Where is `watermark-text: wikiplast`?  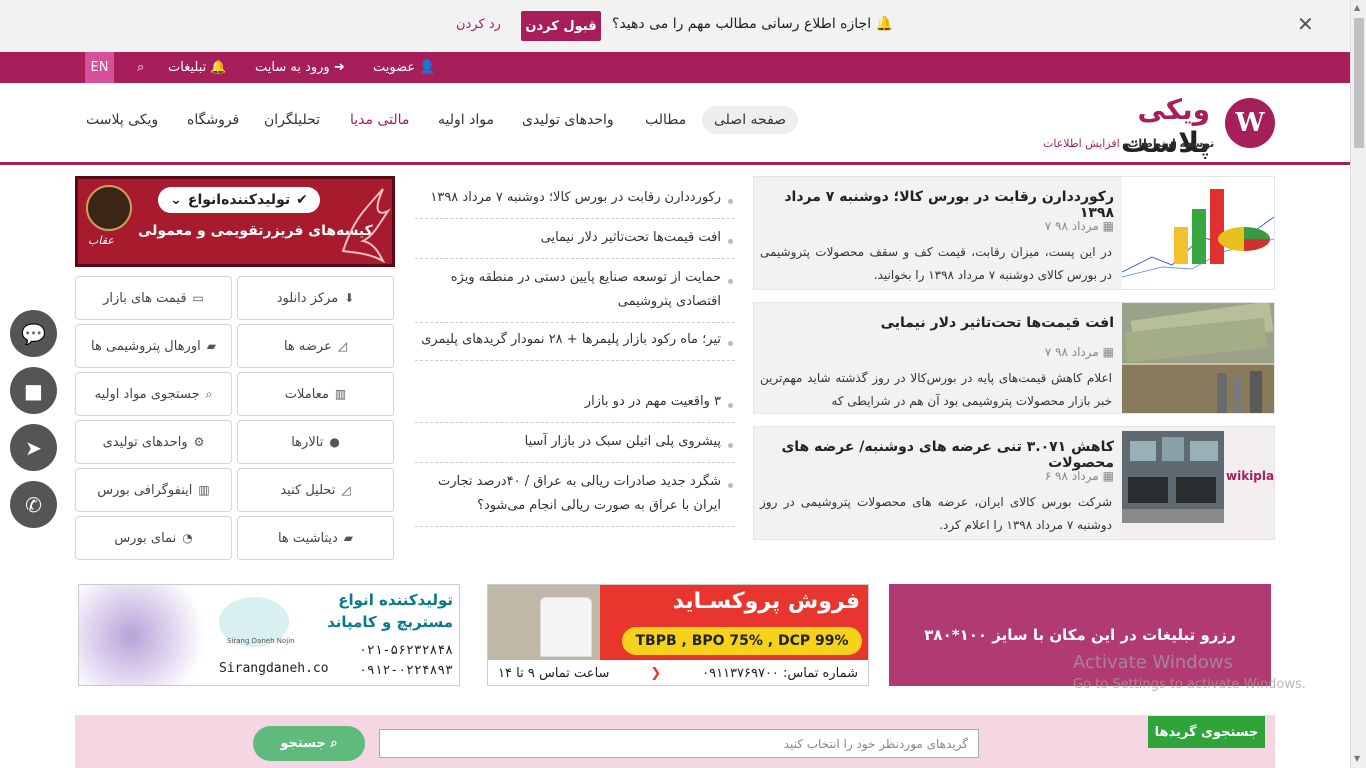 watermark-text: wikiplast is located at coordinates (1250, 476).